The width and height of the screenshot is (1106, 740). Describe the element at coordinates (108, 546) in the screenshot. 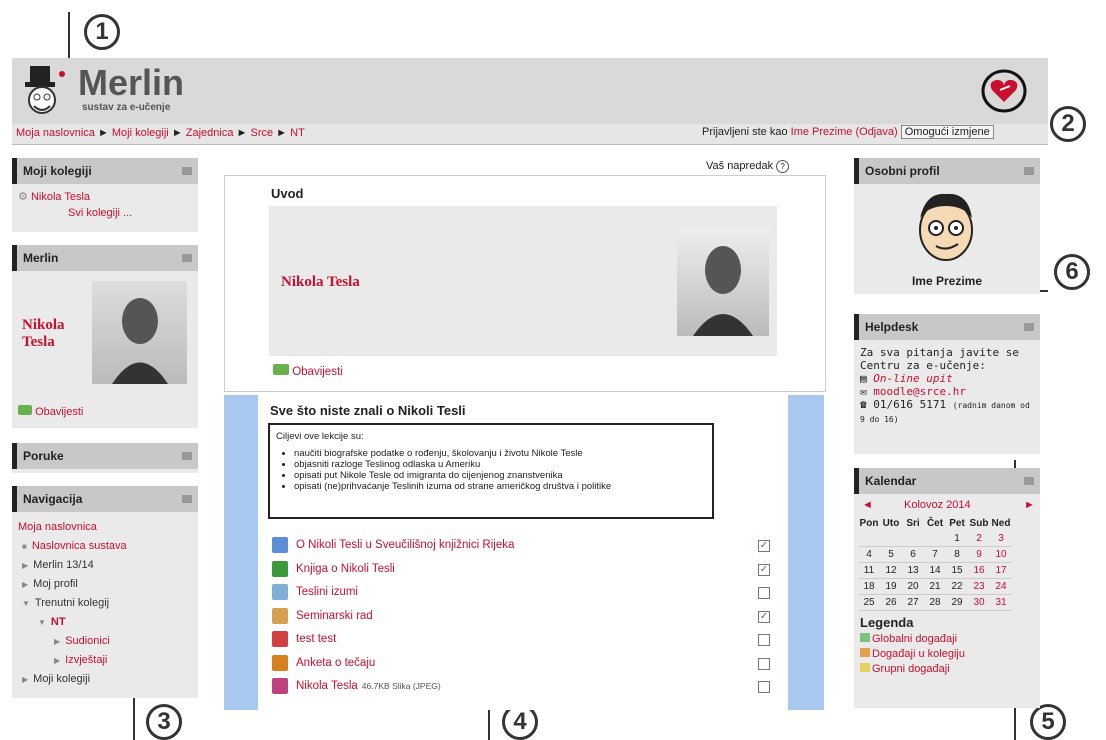

I see `nav-item: ■ Naslovnica sustava` at that location.